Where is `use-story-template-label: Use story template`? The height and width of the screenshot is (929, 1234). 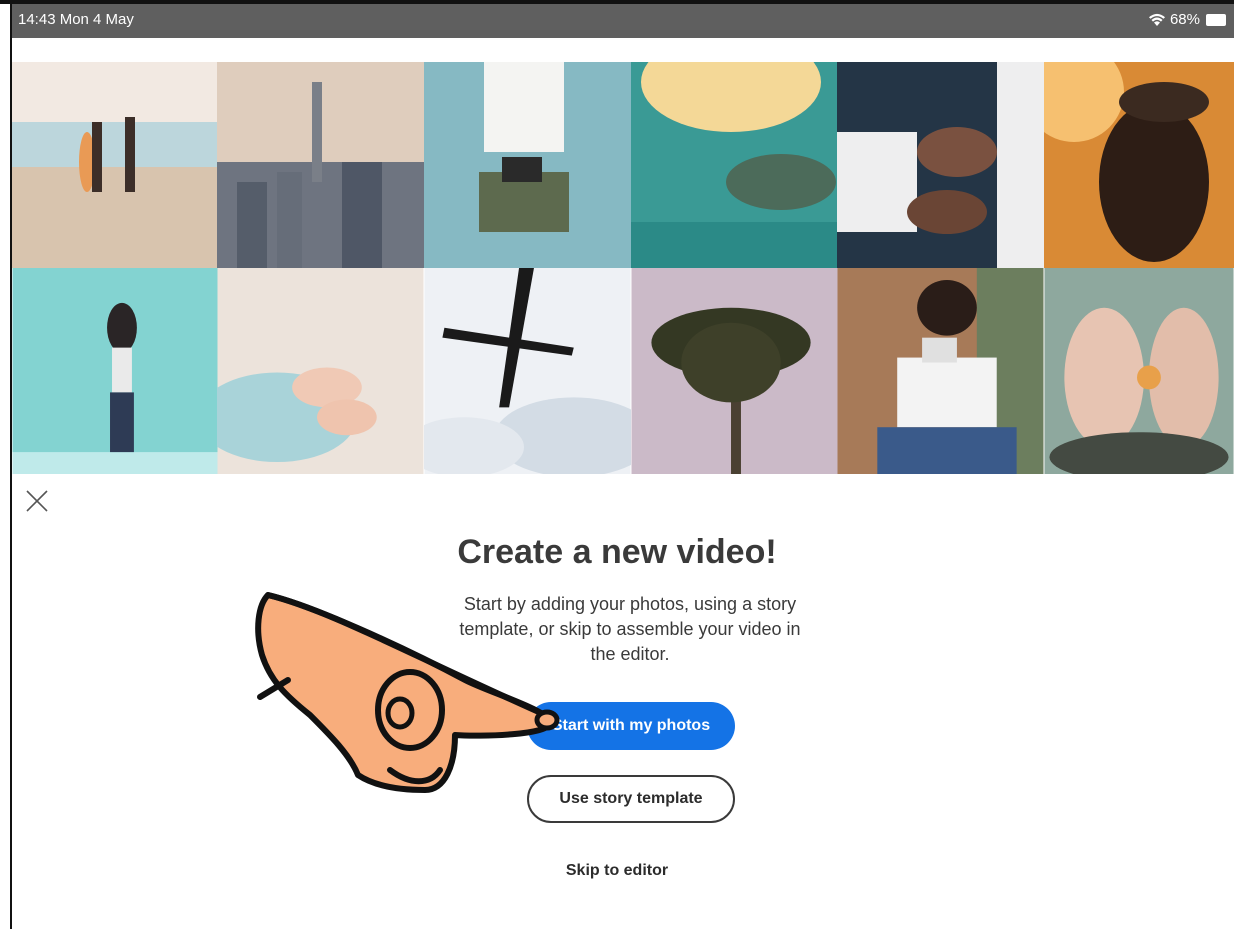
use-story-template-label: Use story template is located at coordinates (631, 798).